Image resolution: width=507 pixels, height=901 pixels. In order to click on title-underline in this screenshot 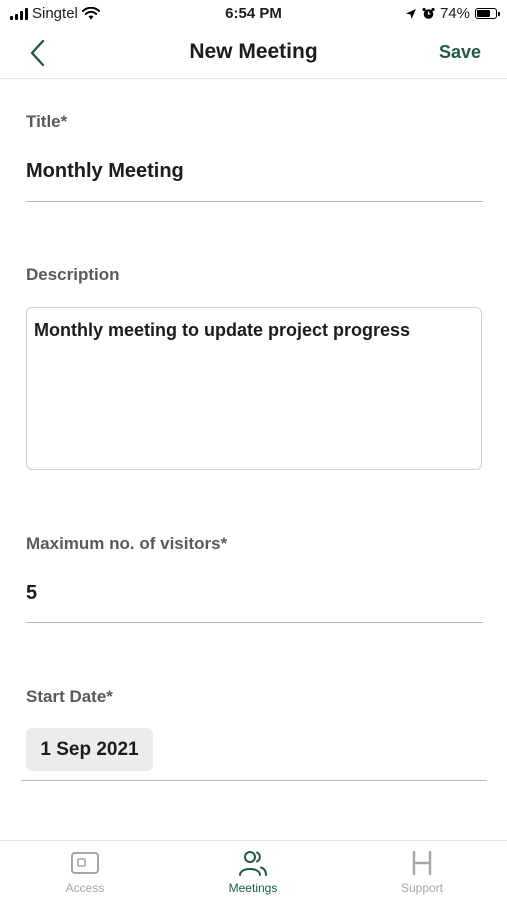, I will do `click(254, 201)`.